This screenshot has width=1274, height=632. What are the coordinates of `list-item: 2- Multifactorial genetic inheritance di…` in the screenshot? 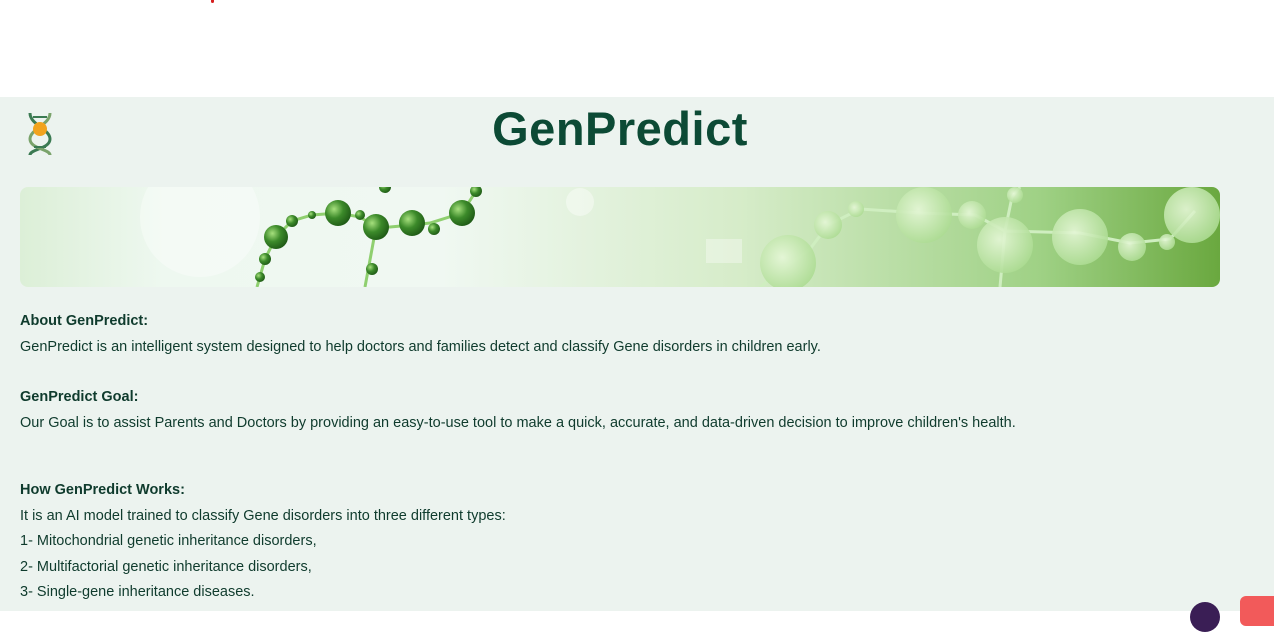 It's located at (166, 566).